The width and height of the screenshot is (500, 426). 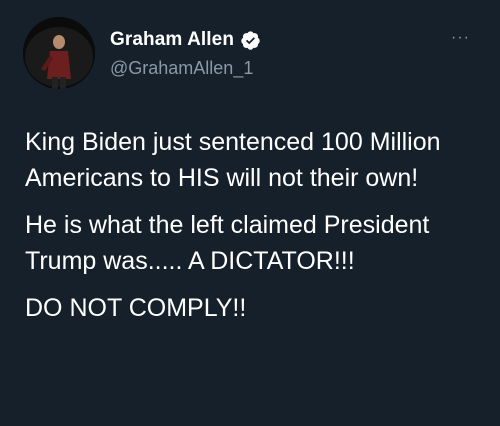 What do you see at coordinates (185, 53) in the screenshot?
I see `author-info: Graham Allen @GrahamAllen_1` at bounding box center [185, 53].